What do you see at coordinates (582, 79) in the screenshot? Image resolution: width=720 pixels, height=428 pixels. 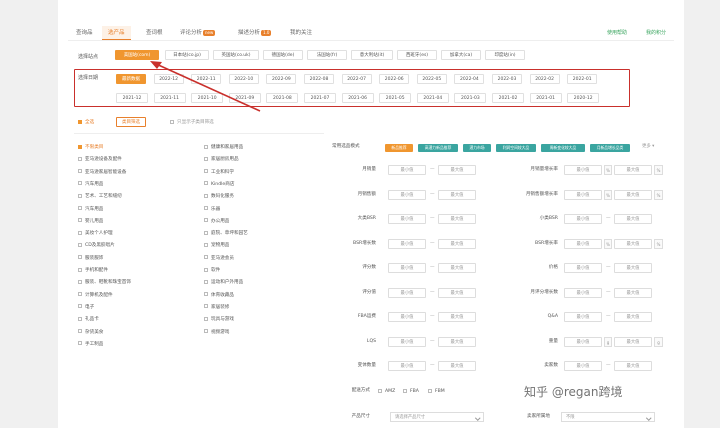 I see `time-option: 2022-01` at bounding box center [582, 79].